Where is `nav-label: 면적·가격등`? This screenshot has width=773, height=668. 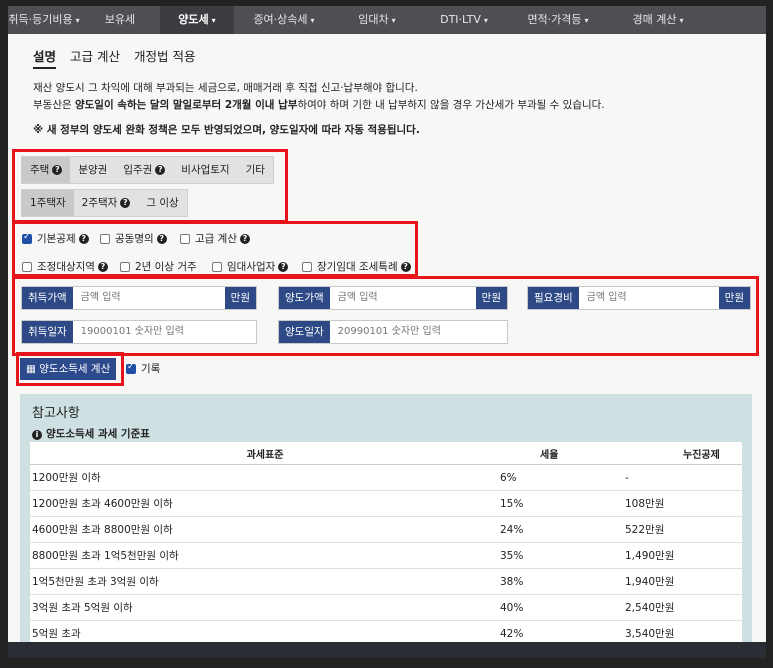
nav-label: 면적·가격등 is located at coordinates (554, 19).